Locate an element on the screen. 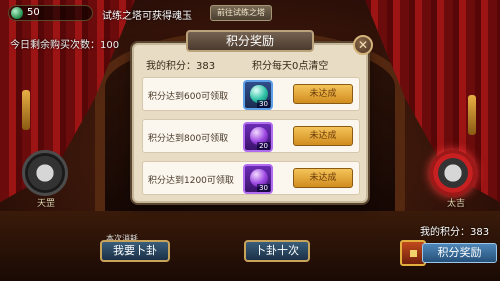 The height and width of the screenshot is (281, 500). taiji-left-icon is located at coordinates (45, 173).